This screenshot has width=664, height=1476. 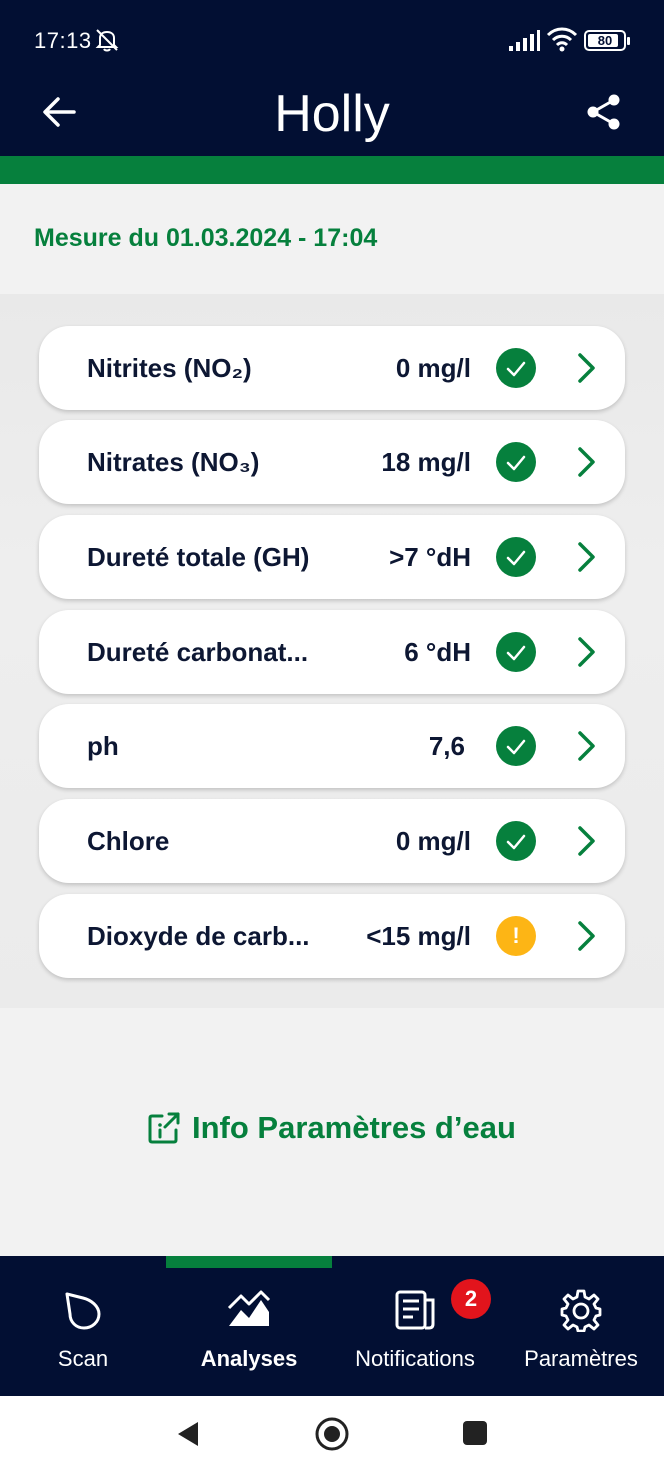 What do you see at coordinates (418, 936) in the screenshot?
I see `param-value: <15 mg/l` at bounding box center [418, 936].